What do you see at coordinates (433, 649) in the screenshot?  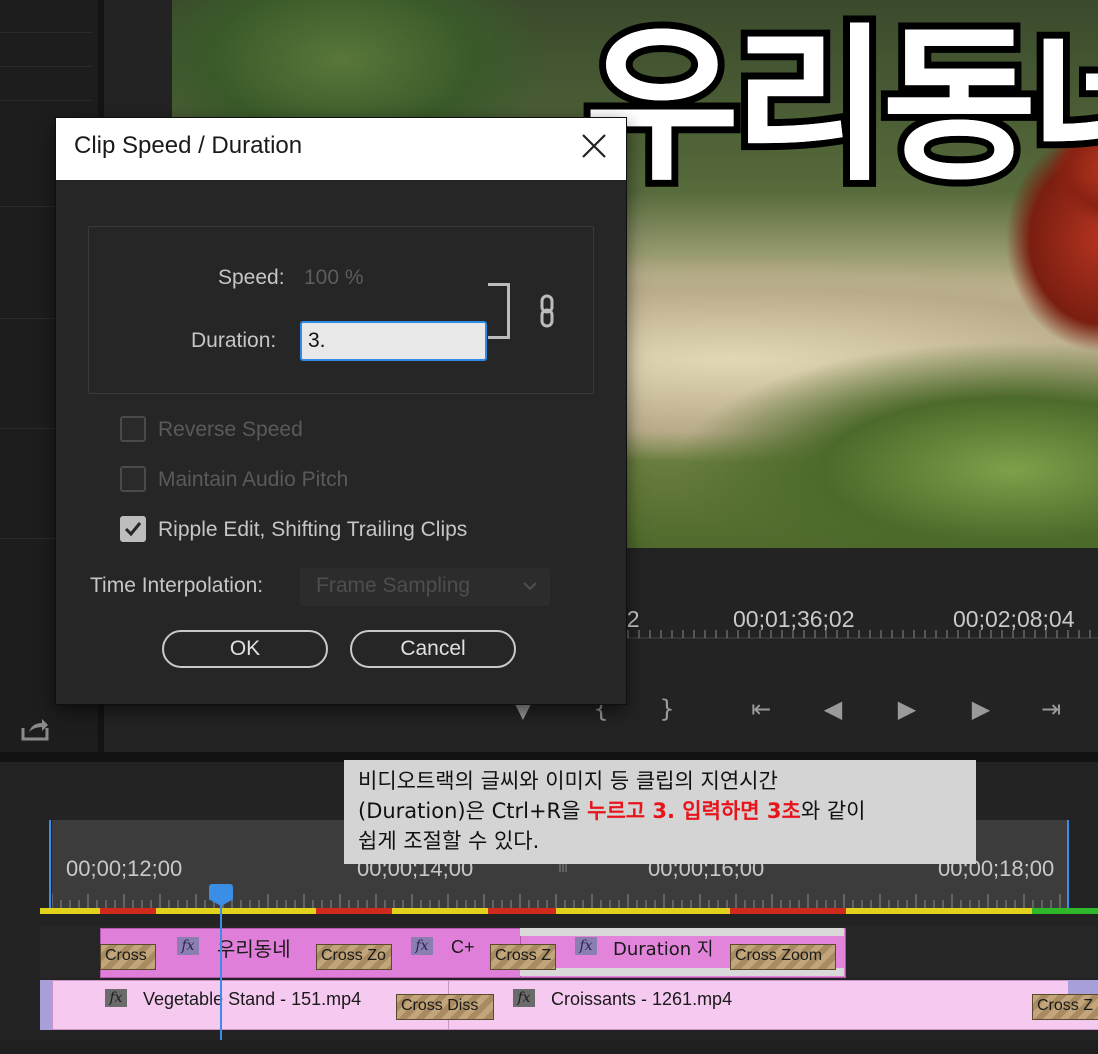 I see `cancel-button: Cancel` at bounding box center [433, 649].